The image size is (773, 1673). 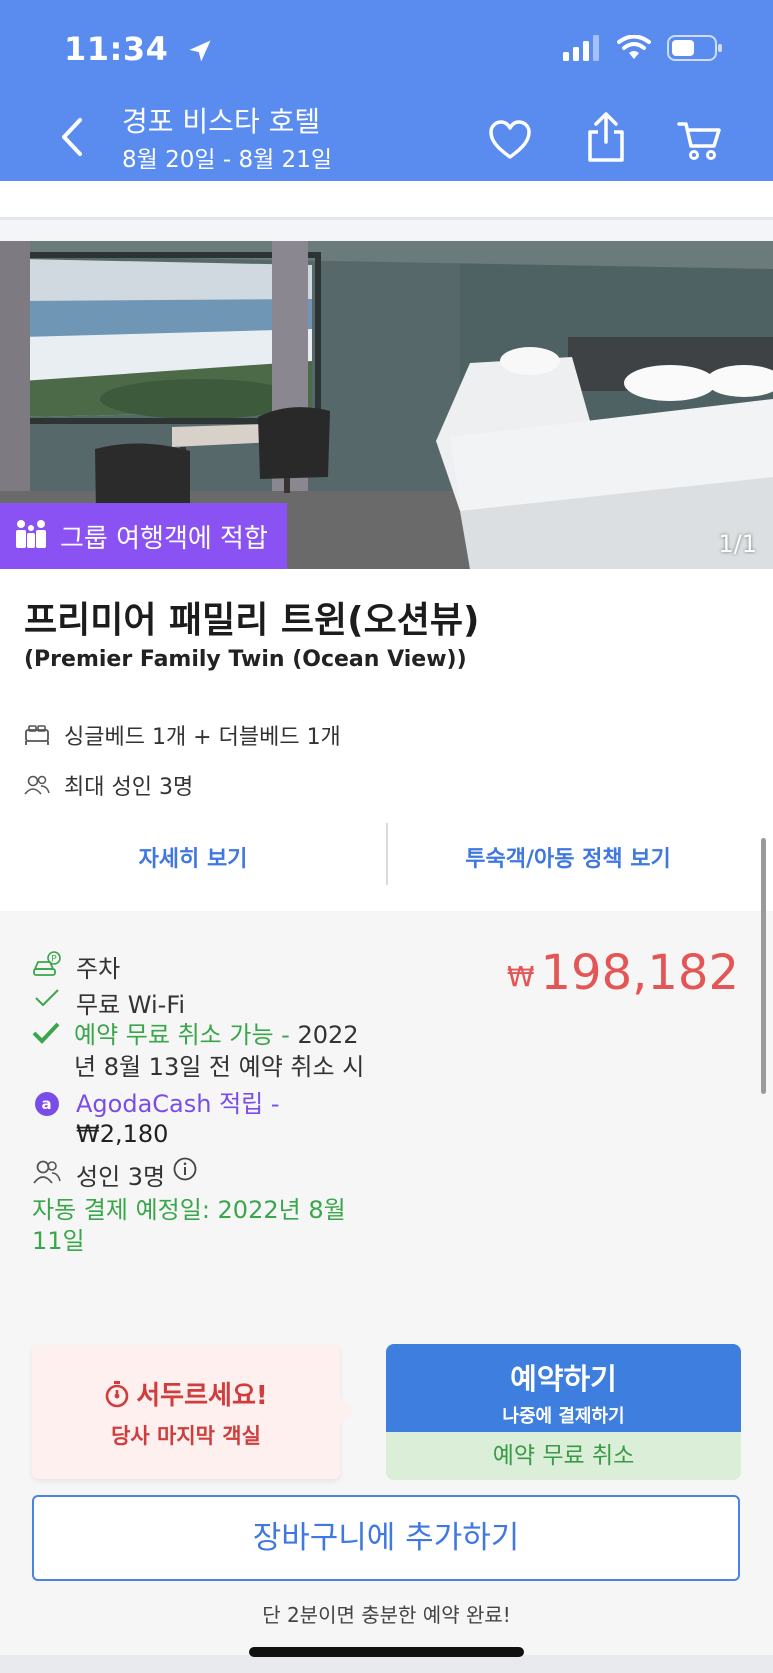 I want to click on capacity-info: 최대 성인 3명, so click(x=108, y=785).